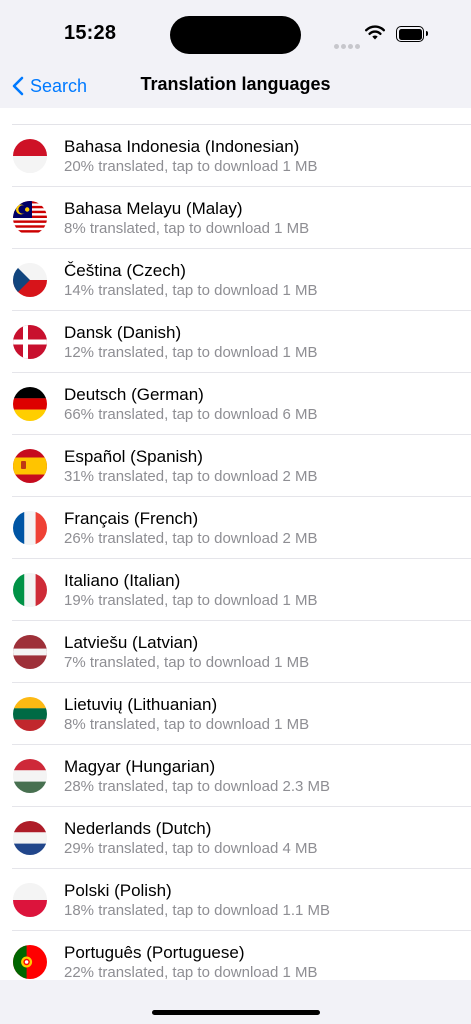  I want to click on dynamic-island, so click(235, 35).